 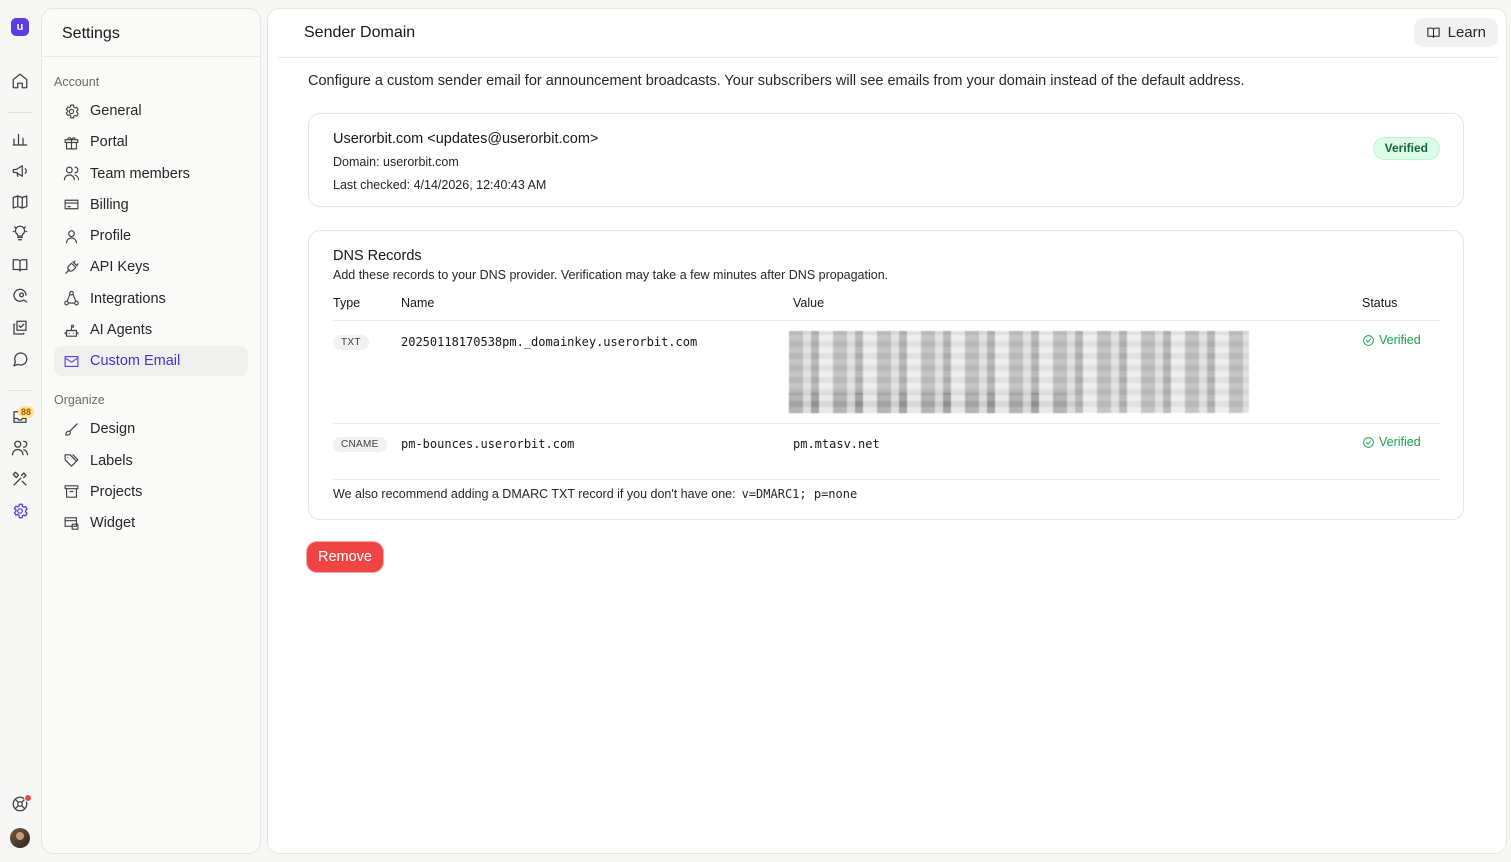 What do you see at coordinates (20, 431) in the screenshot?
I see `icon-rail: u 88` at bounding box center [20, 431].